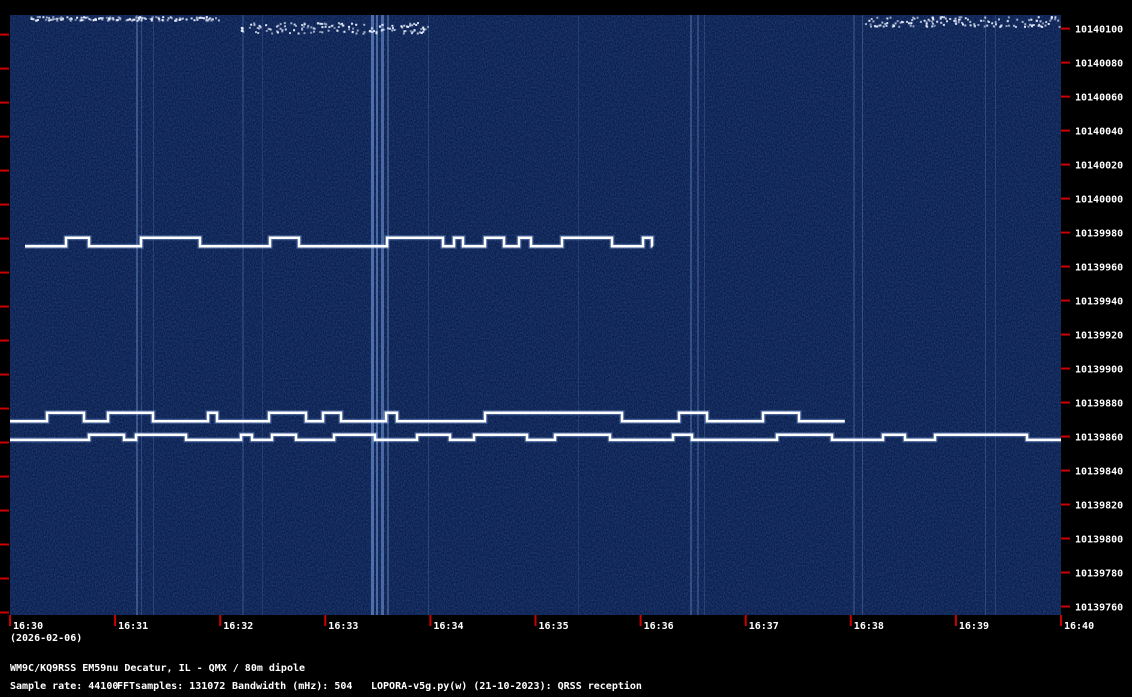 The width and height of the screenshot is (1132, 697). Describe the element at coordinates (869, 626) in the screenshot. I see `x-tick-label: 16:38` at that location.